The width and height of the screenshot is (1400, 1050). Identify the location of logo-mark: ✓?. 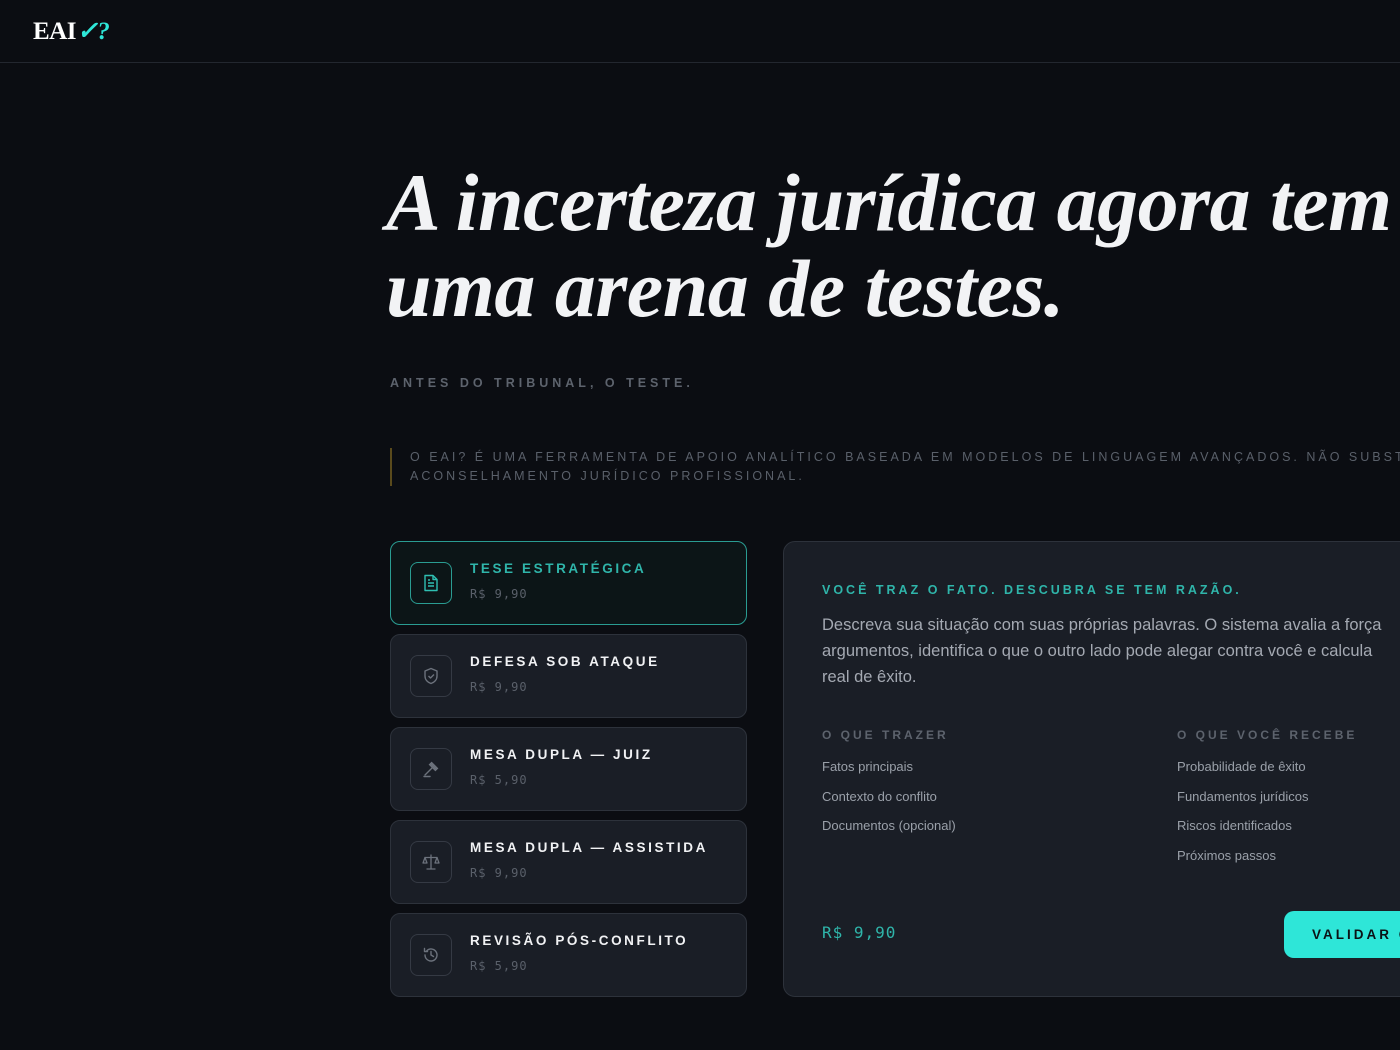
(93, 31).